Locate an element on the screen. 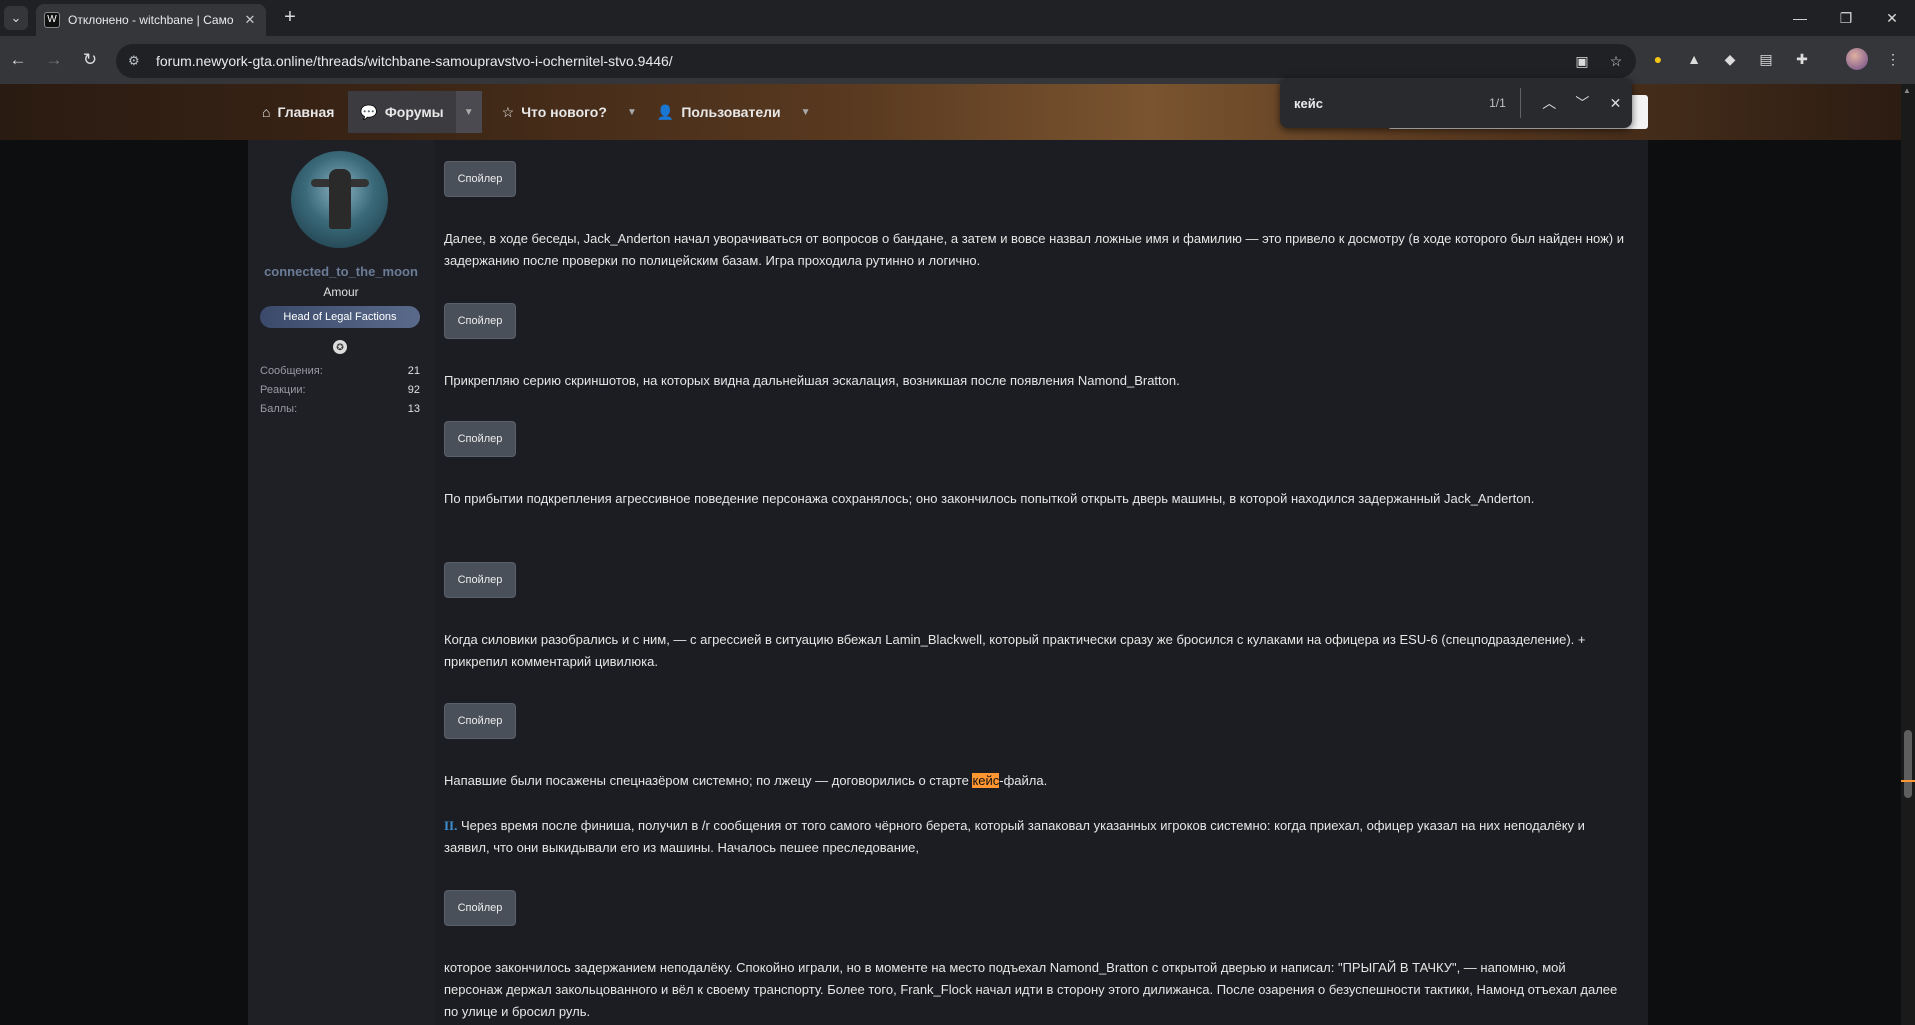  stat-reactions: Реакции: 92 is located at coordinates (340, 390).